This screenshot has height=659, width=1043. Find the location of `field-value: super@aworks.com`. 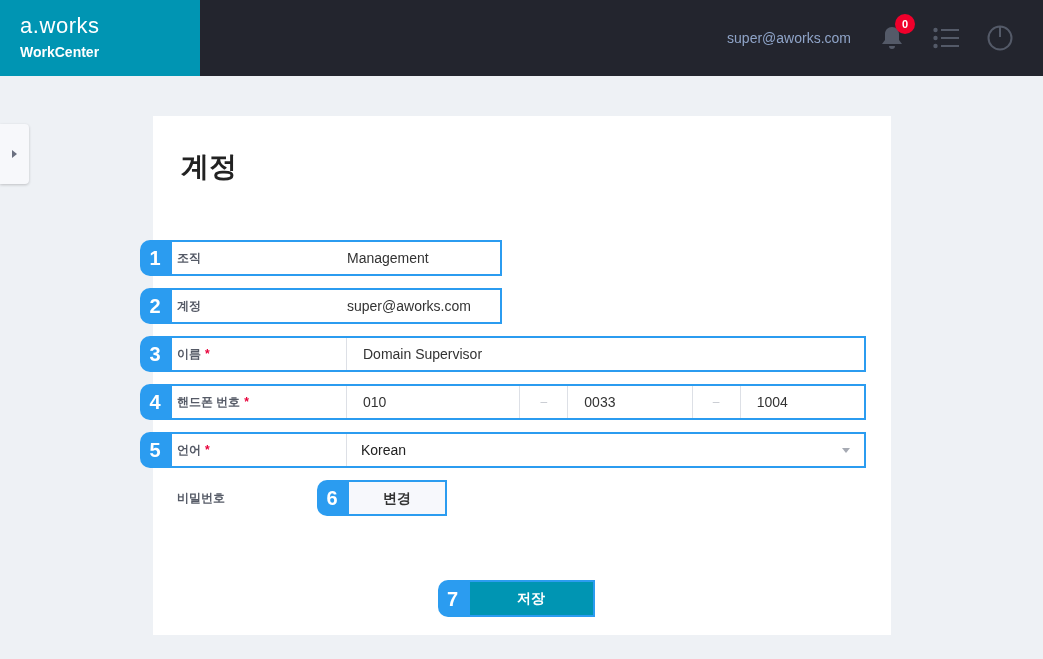

field-value: super@aworks.com is located at coordinates (409, 306).